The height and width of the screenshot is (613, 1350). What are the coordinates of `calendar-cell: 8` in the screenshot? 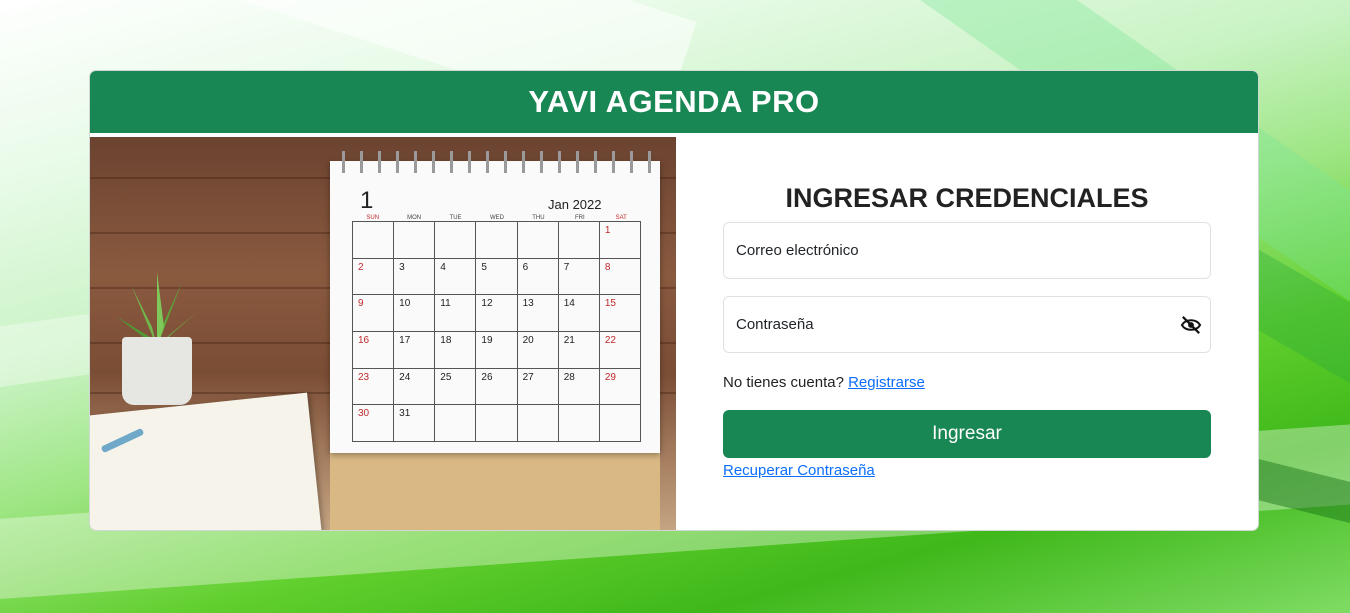 It's located at (620, 277).